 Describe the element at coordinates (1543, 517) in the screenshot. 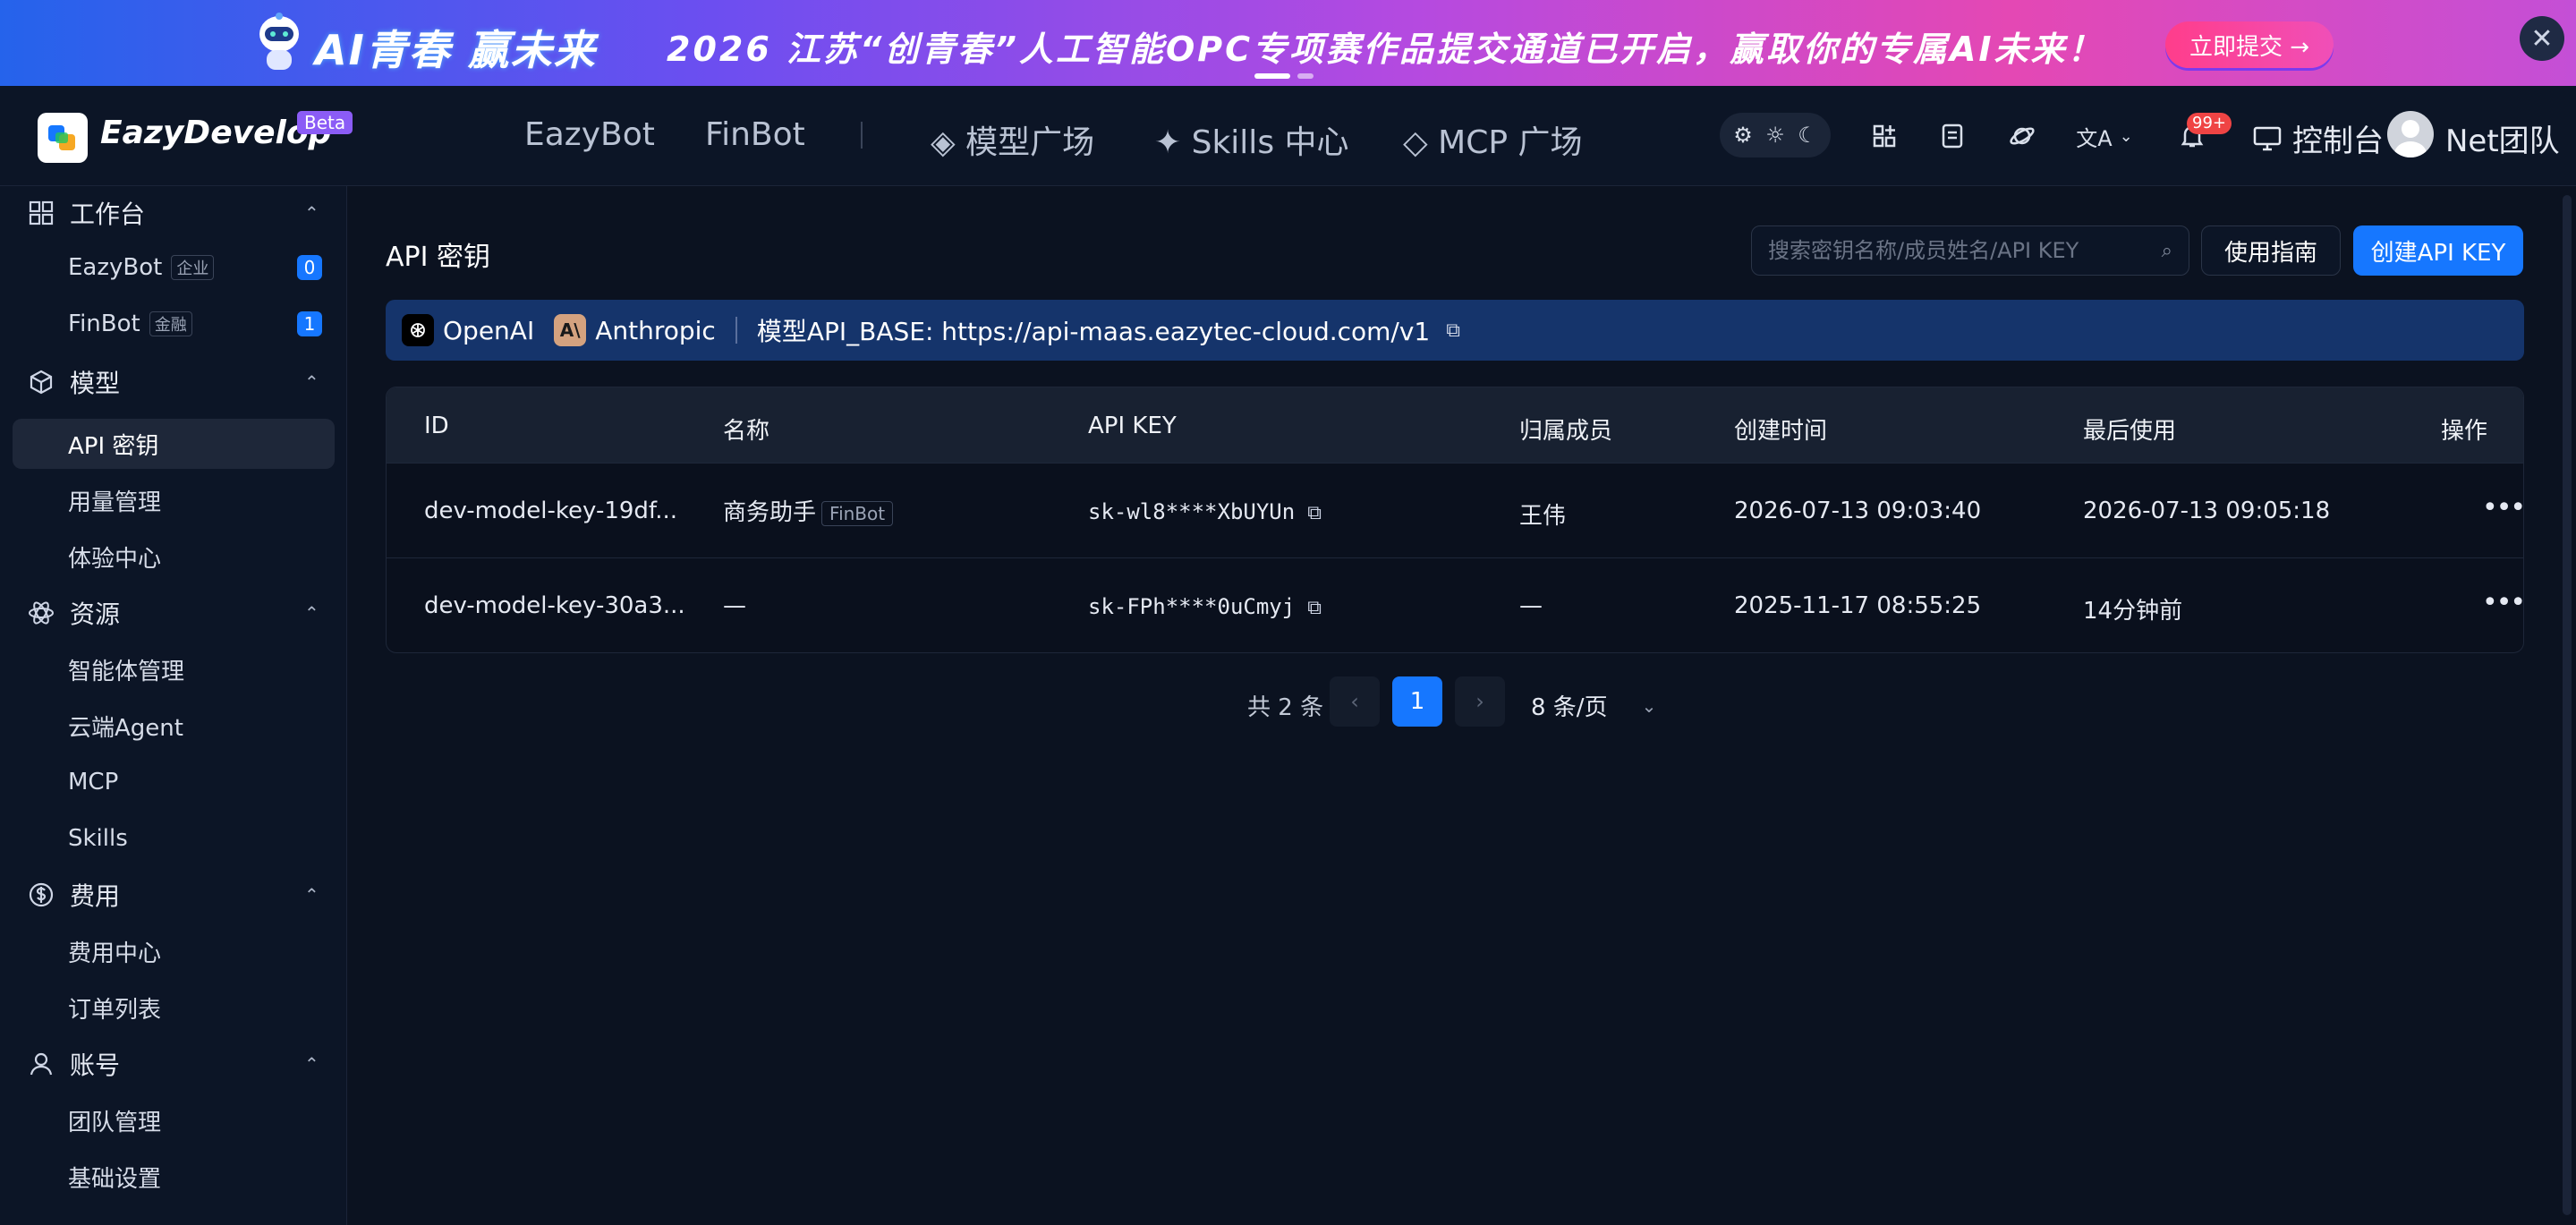

I see `cell-member: 王伟` at that location.